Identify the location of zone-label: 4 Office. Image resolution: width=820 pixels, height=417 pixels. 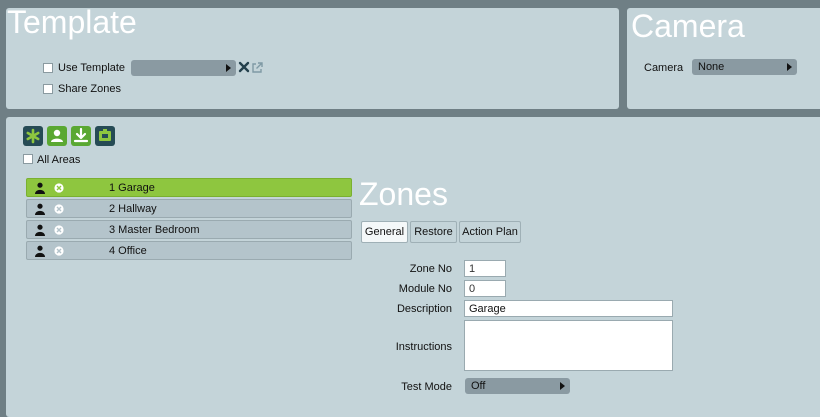
(128, 251).